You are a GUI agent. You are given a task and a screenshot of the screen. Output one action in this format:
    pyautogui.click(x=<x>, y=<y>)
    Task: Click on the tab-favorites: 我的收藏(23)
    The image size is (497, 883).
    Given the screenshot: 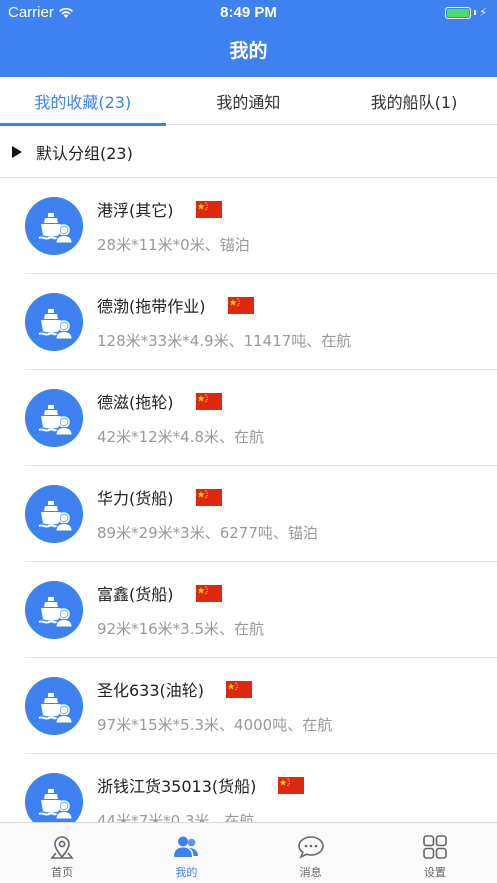 What is the action you would take?
    pyautogui.click(x=83, y=101)
    